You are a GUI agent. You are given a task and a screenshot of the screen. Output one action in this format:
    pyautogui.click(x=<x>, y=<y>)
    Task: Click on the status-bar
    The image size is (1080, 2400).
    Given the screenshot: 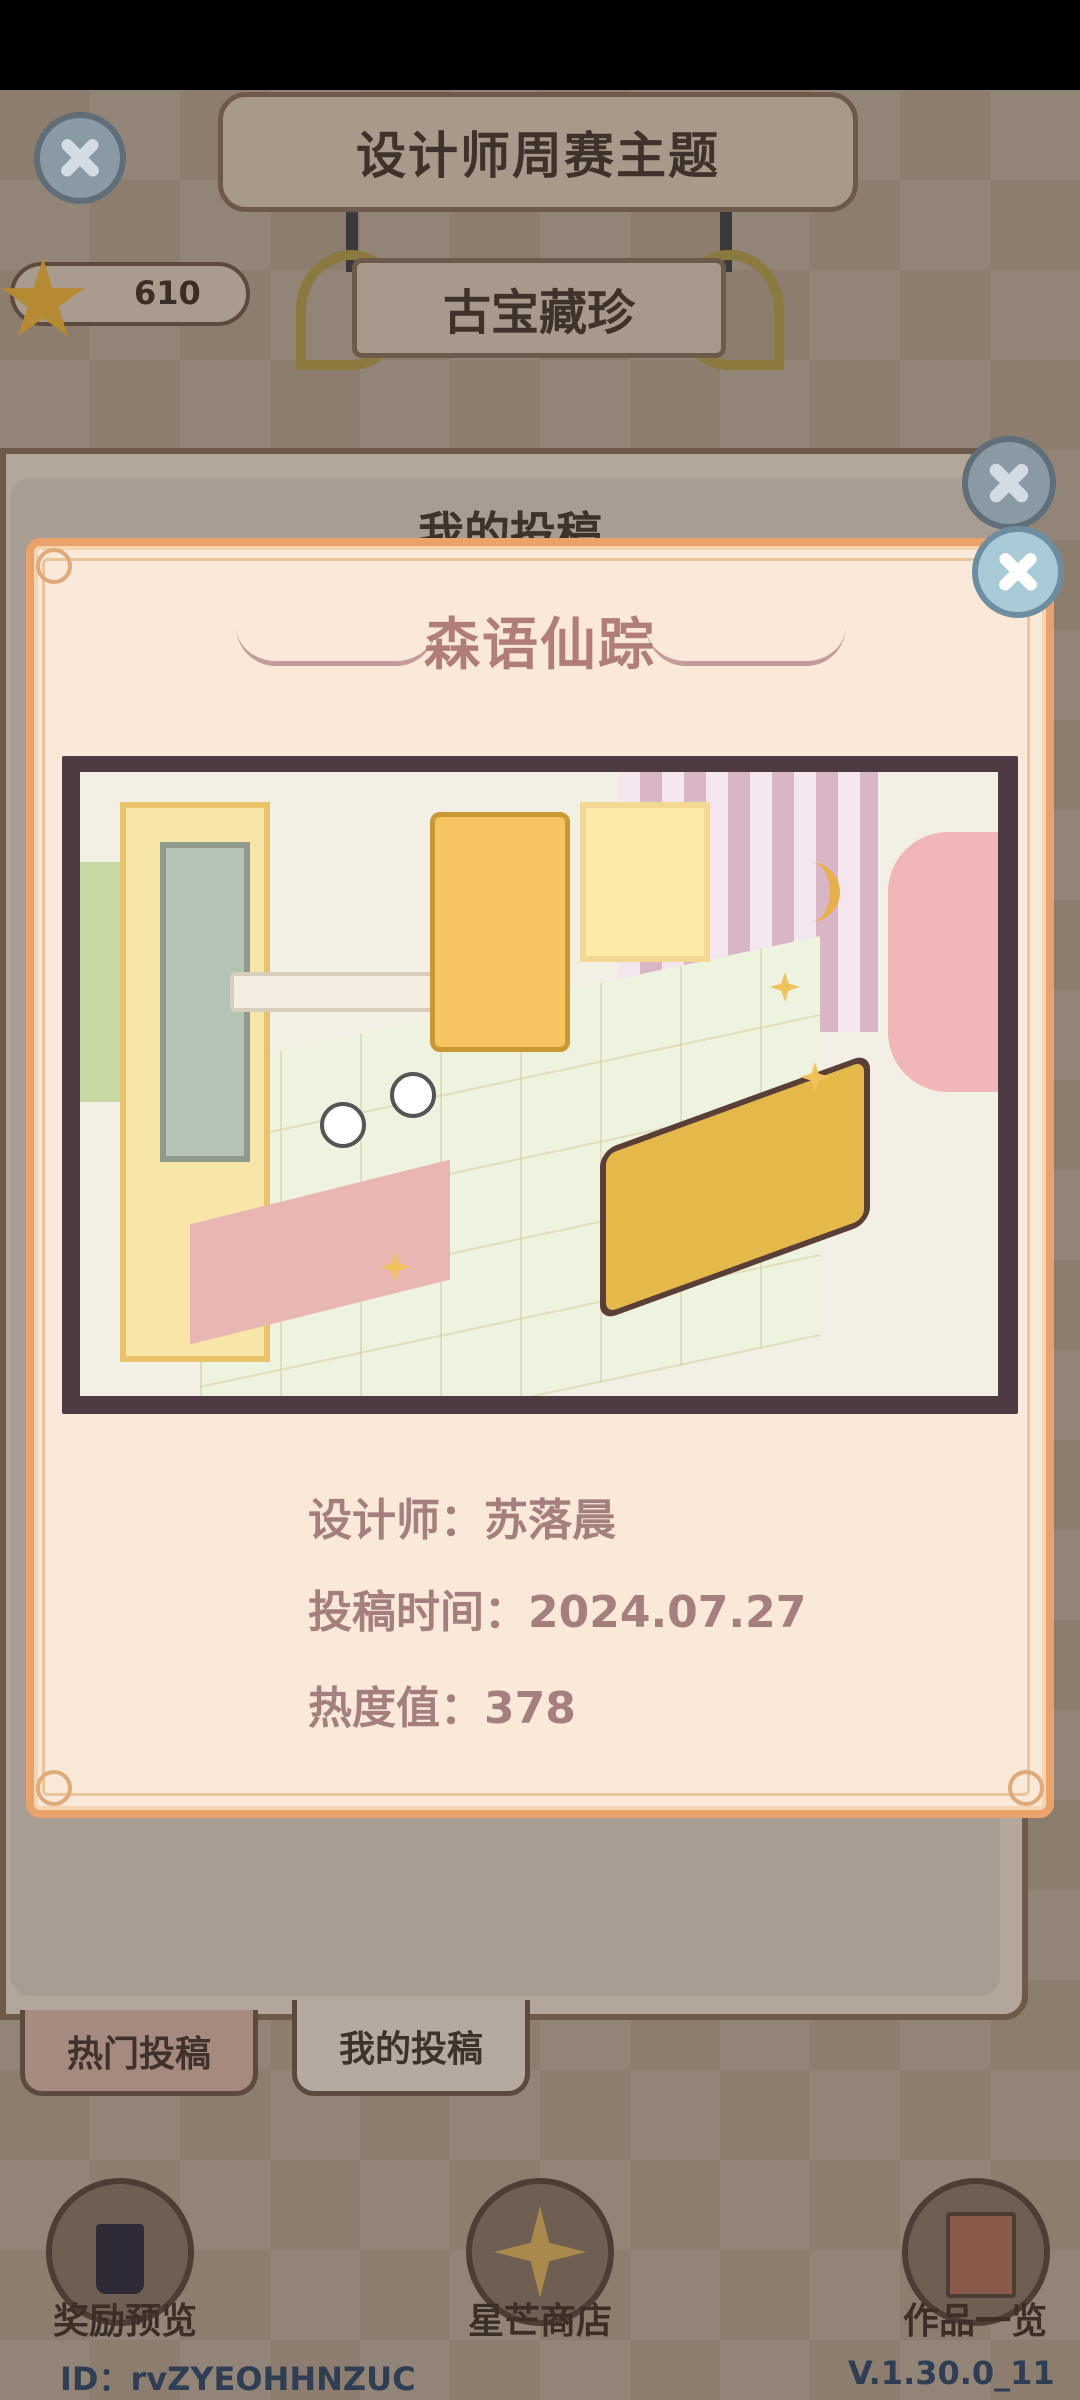 What is the action you would take?
    pyautogui.click(x=540, y=45)
    